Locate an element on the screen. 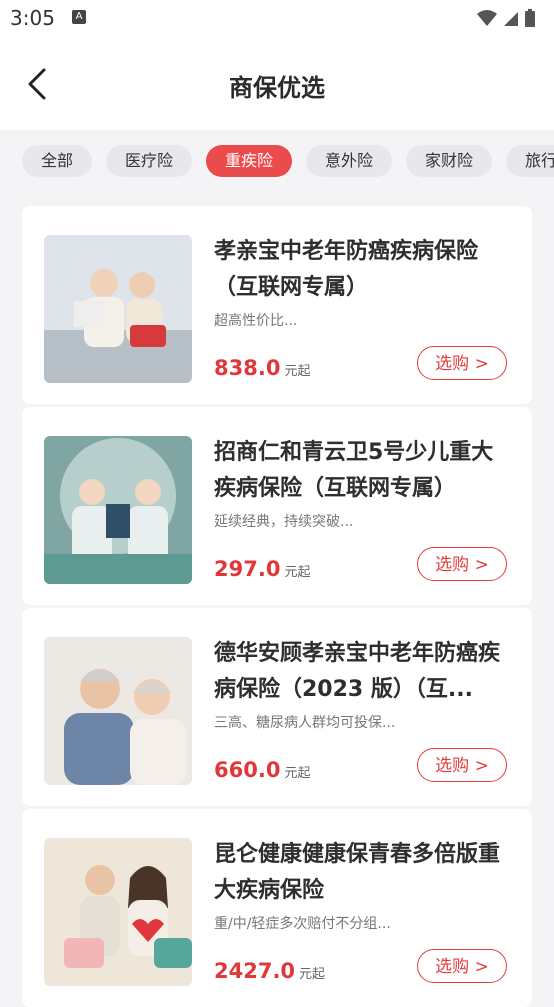 The height and width of the screenshot is (1007, 554). product-price: 297.0 元起 is located at coordinates (262, 569).